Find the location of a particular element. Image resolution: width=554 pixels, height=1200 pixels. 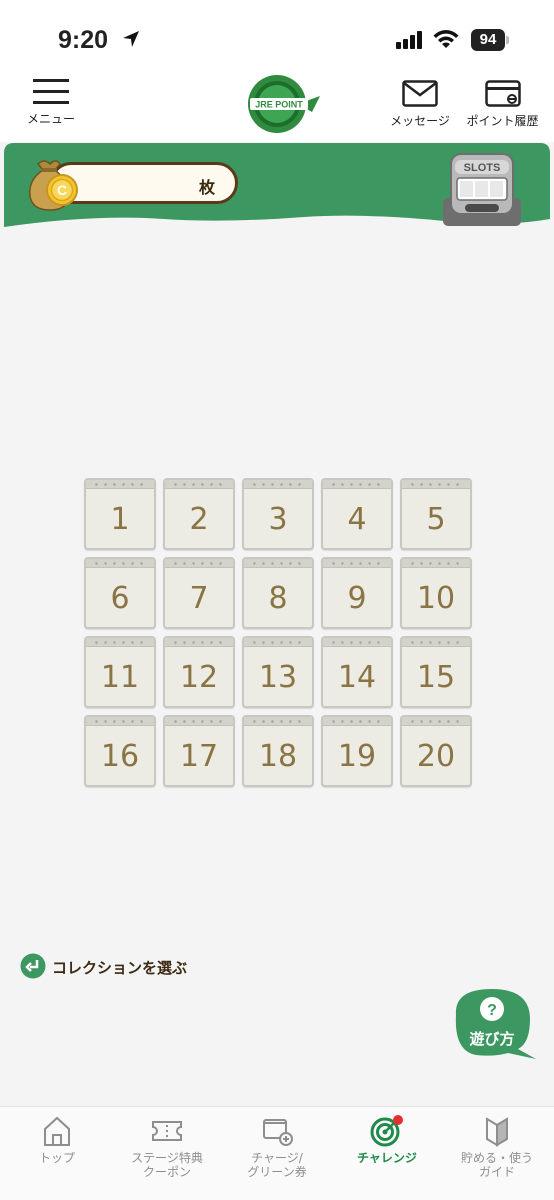

point-history-button: ポイント履歴 is located at coordinates (502, 103).